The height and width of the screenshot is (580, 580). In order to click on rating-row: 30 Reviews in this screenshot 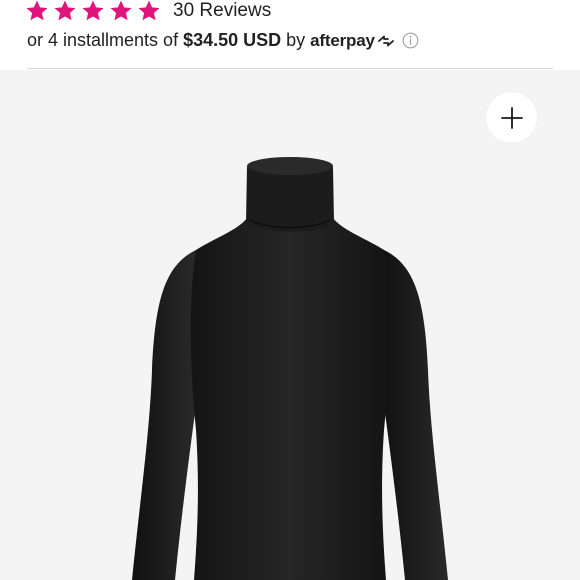, I will do `click(148, 14)`.